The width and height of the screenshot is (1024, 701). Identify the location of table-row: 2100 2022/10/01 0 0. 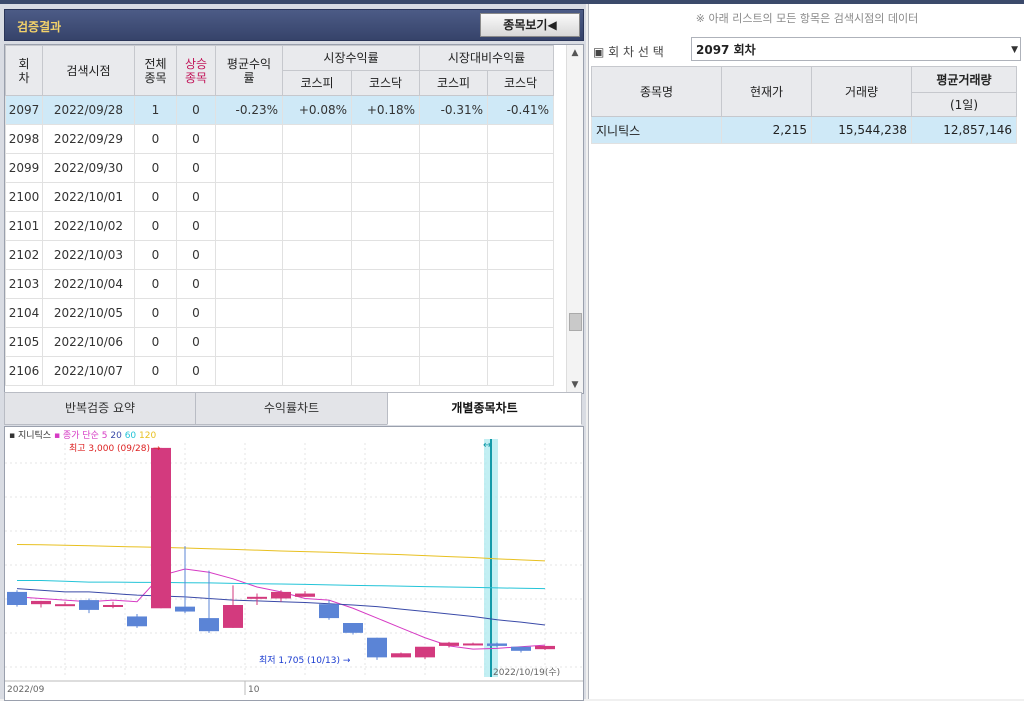
(280, 197).